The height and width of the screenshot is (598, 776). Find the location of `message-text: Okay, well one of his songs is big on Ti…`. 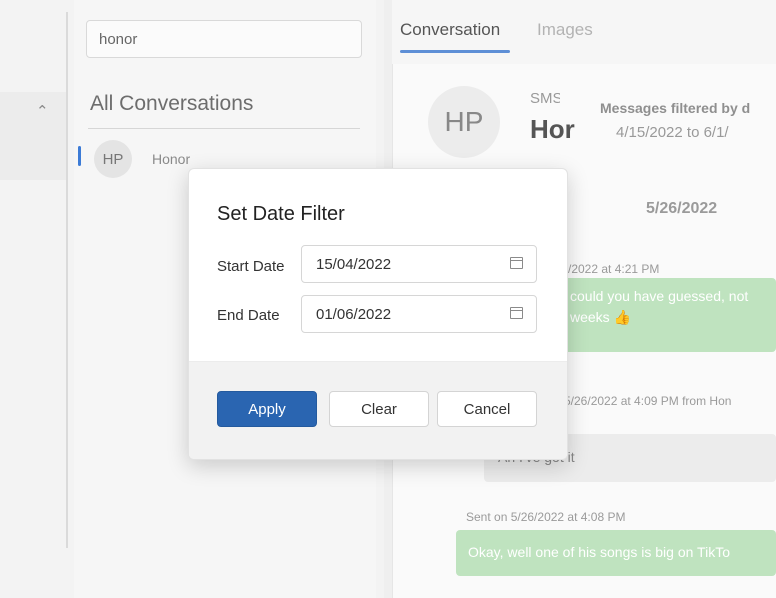

message-text: Okay, well one of his songs is big on Ti… is located at coordinates (599, 552).